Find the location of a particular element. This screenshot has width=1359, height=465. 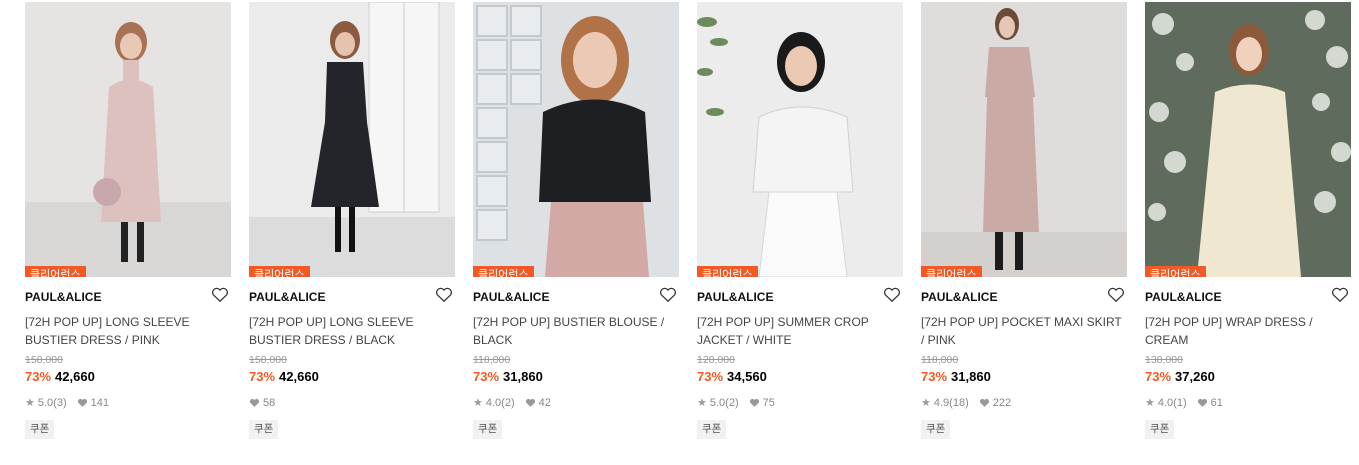

product-stats: ★ 5.0 (2) 75 is located at coordinates (800, 403).